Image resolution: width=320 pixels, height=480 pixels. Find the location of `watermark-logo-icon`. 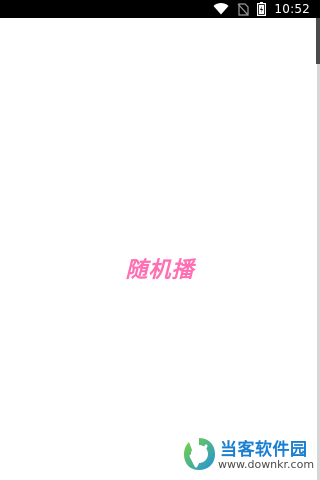

watermark-logo-icon is located at coordinates (199, 454).